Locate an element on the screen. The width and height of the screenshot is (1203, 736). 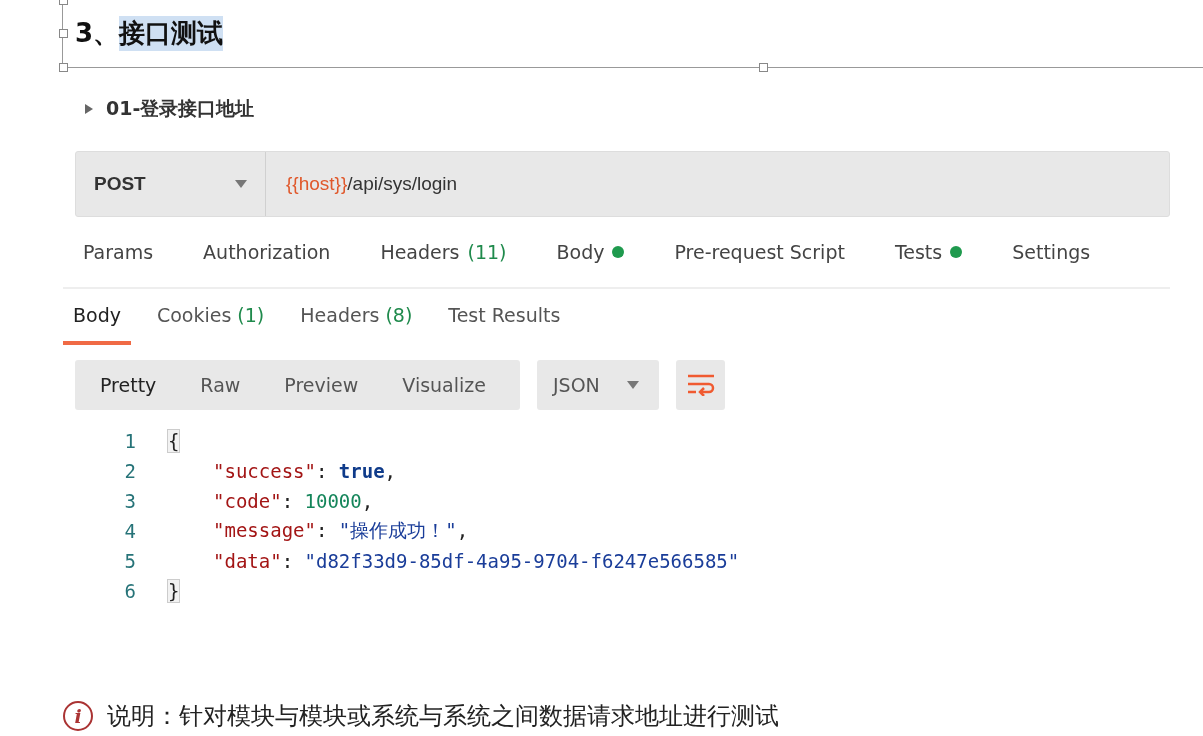
view-mode-option: Raw is located at coordinates (220, 385).